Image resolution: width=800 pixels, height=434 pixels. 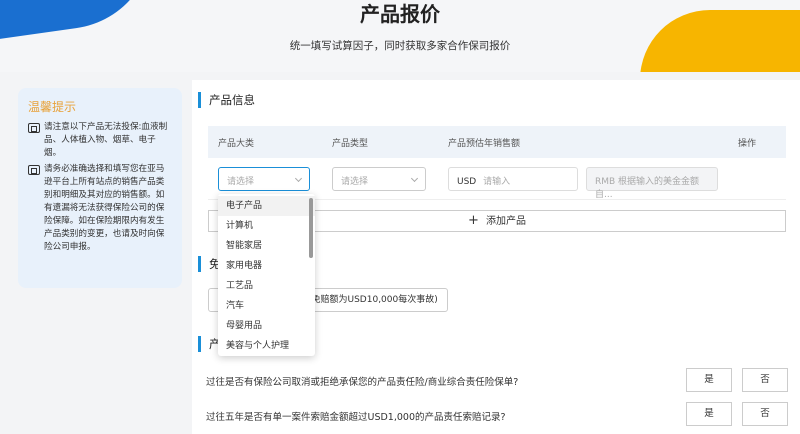 I want to click on col-sales: 产品预估年销售额, so click(x=484, y=144).